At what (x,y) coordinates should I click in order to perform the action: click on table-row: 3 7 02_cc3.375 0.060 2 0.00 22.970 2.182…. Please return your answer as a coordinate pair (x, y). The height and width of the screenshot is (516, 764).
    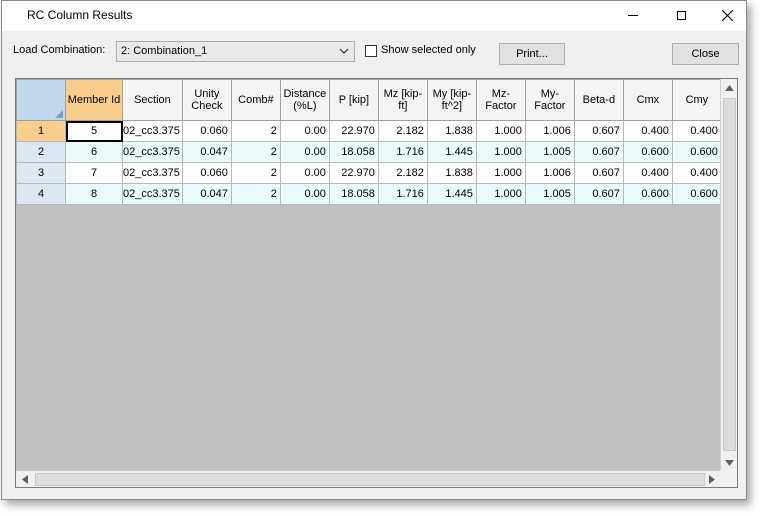
    Looking at the image, I should click on (369, 173).